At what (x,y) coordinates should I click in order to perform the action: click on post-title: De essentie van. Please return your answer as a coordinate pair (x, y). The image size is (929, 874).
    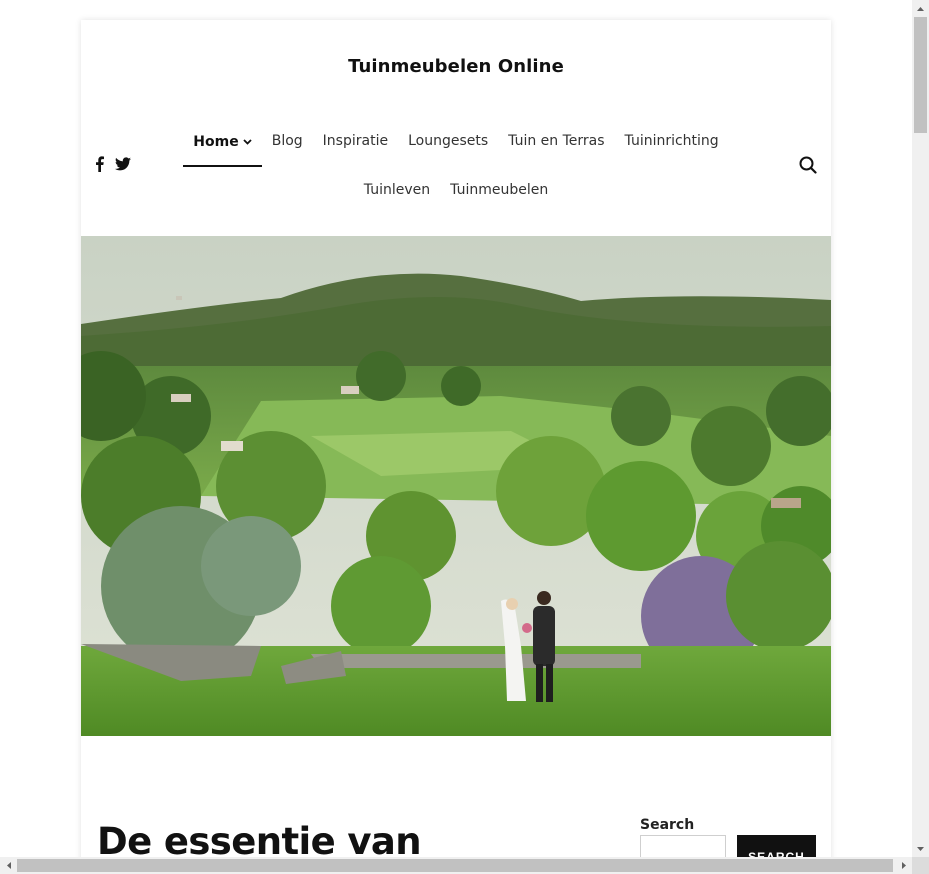
    Looking at the image, I should click on (259, 838).